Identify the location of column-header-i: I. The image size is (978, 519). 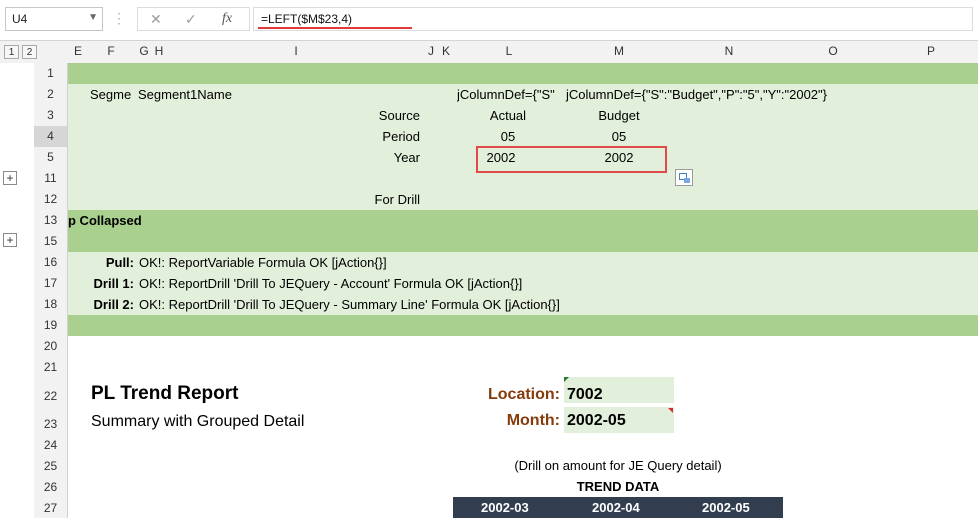
(296, 51).